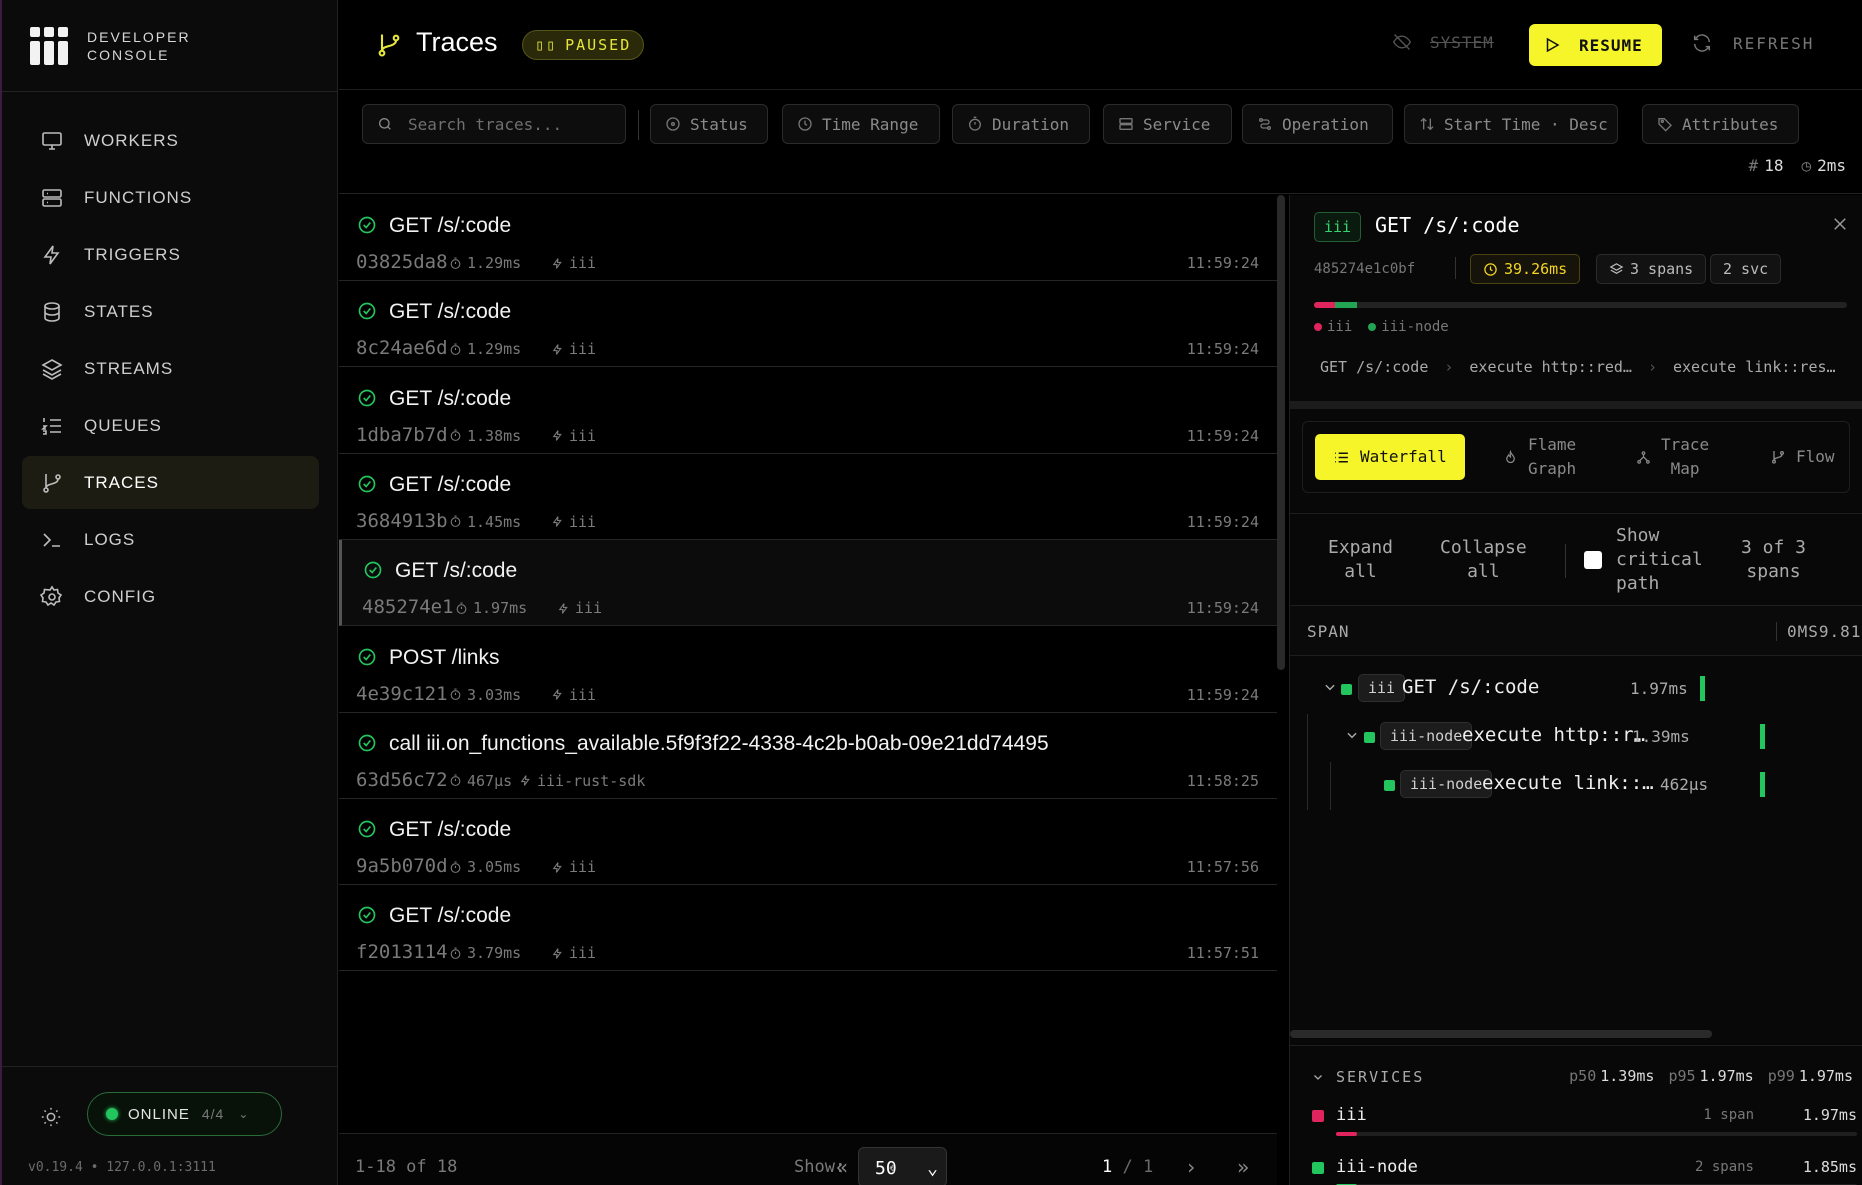  What do you see at coordinates (170, 140) in the screenshot?
I see `sidebar-item-workers: WORKERS` at bounding box center [170, 140].